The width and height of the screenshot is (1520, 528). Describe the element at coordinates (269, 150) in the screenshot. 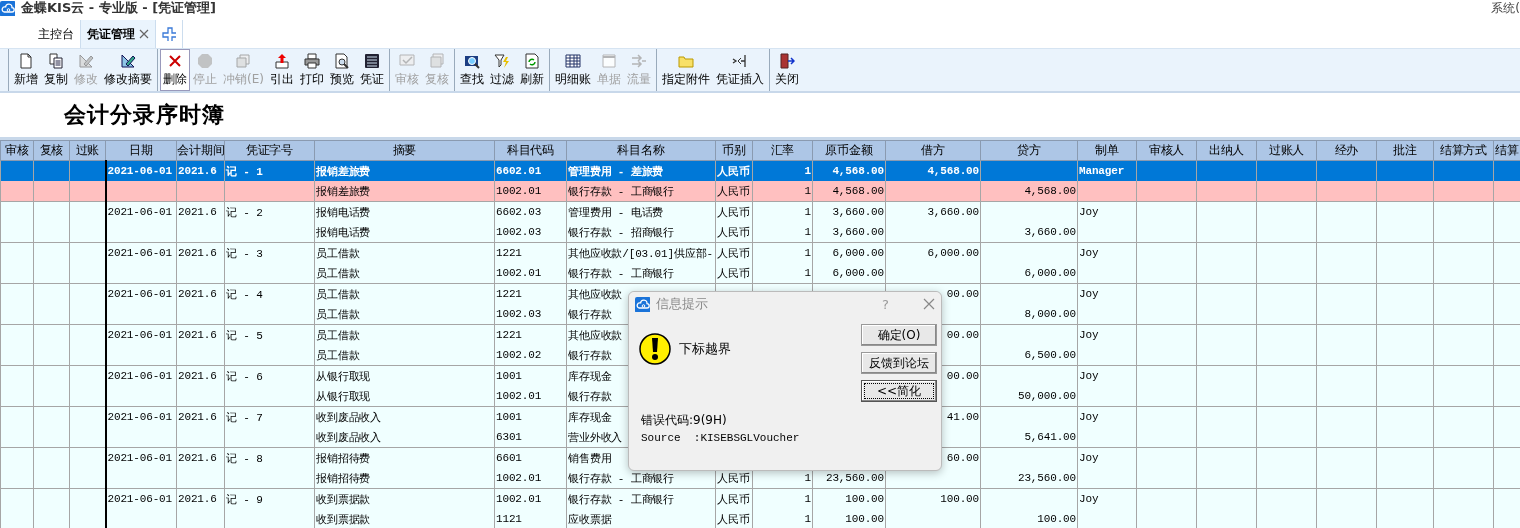

I see `column-header: 凭证字号` at that location.